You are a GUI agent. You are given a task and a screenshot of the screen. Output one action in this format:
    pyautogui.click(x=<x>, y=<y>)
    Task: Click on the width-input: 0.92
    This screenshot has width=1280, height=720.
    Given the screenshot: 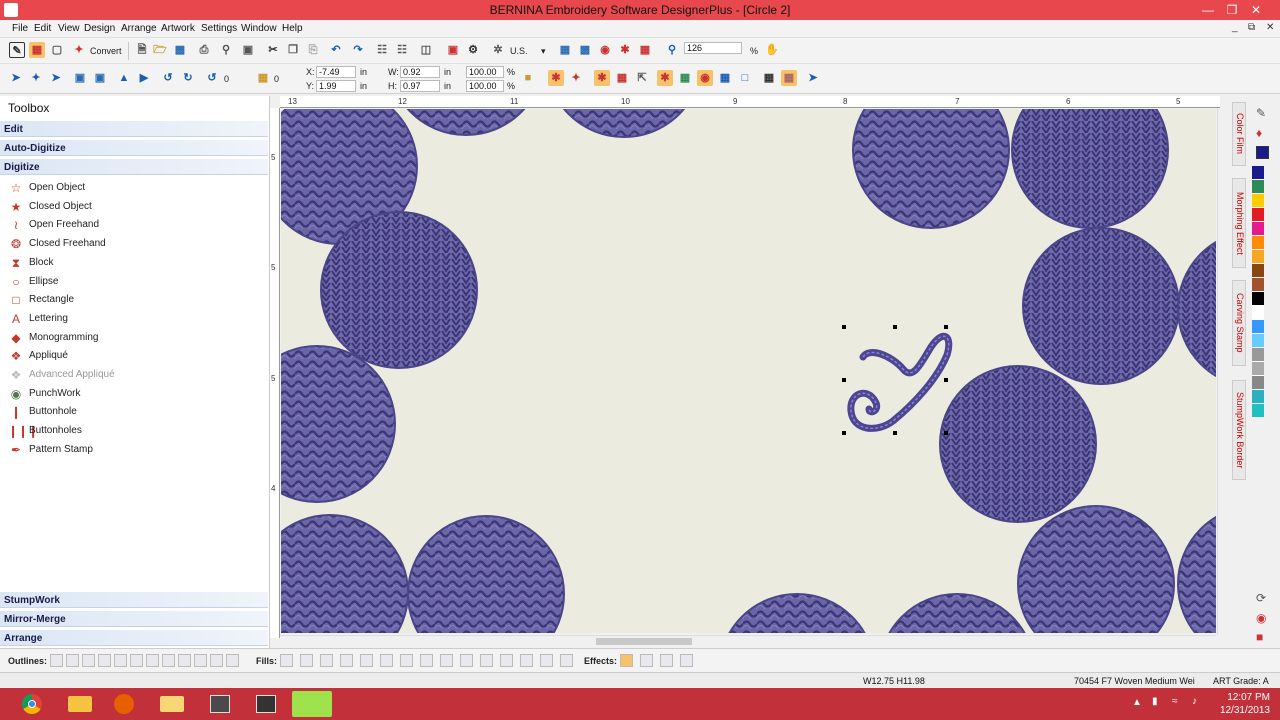 What is the action you would take?
    pyautogui.click(x=420, y=72)
    